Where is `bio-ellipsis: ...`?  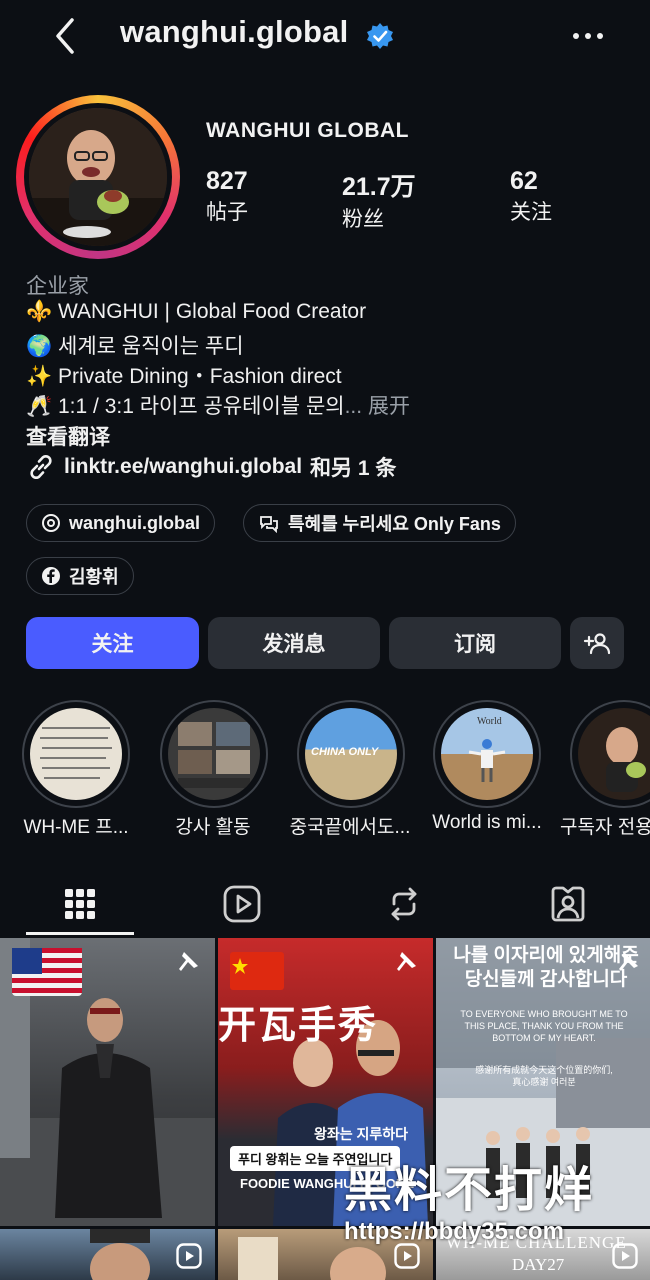
bio-ellipsis: ... is located at coordinates (353, 406).